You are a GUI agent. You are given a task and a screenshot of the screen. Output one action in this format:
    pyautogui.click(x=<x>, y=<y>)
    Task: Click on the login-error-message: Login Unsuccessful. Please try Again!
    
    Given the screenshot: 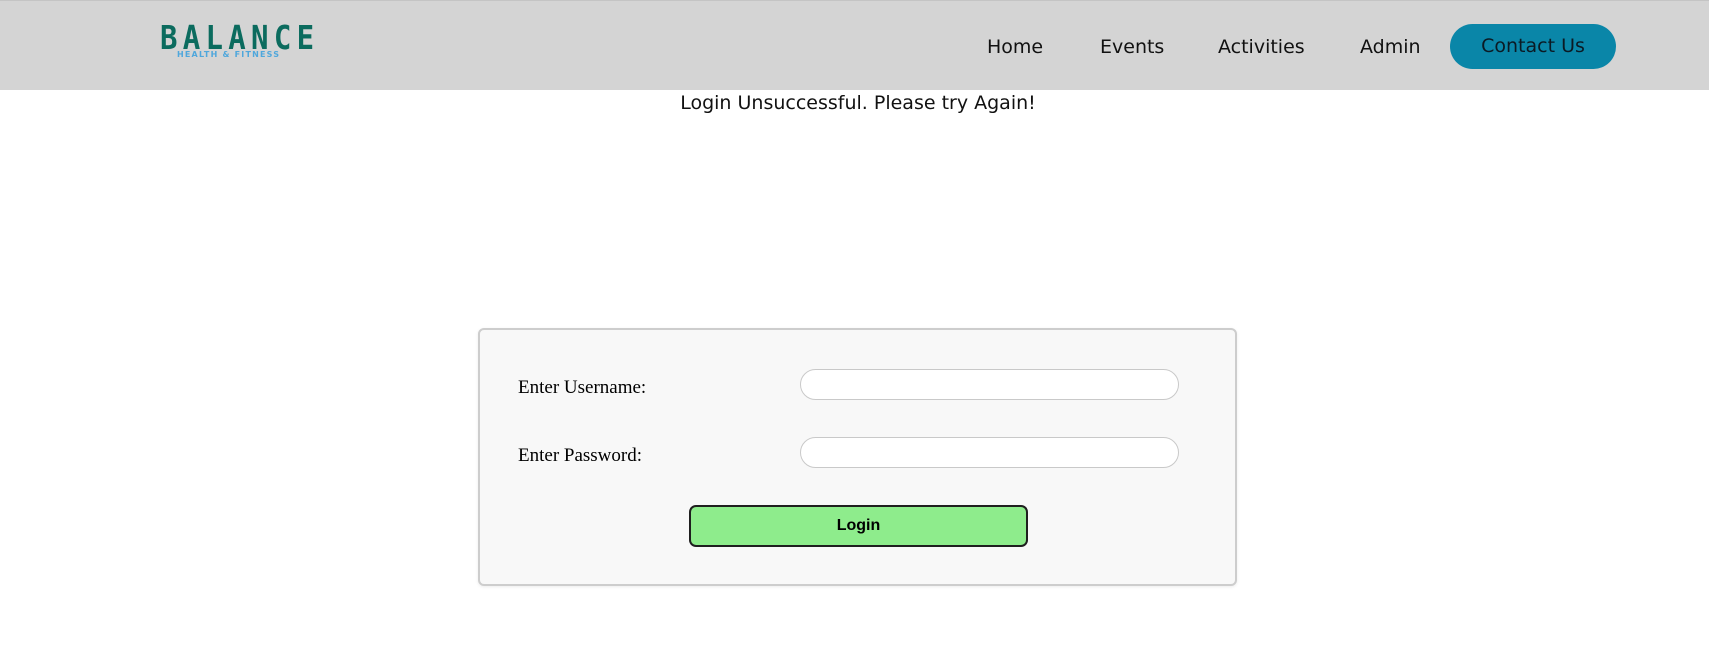 What is the action you would take?
    pyautogui.click(x=858, y=103)
    